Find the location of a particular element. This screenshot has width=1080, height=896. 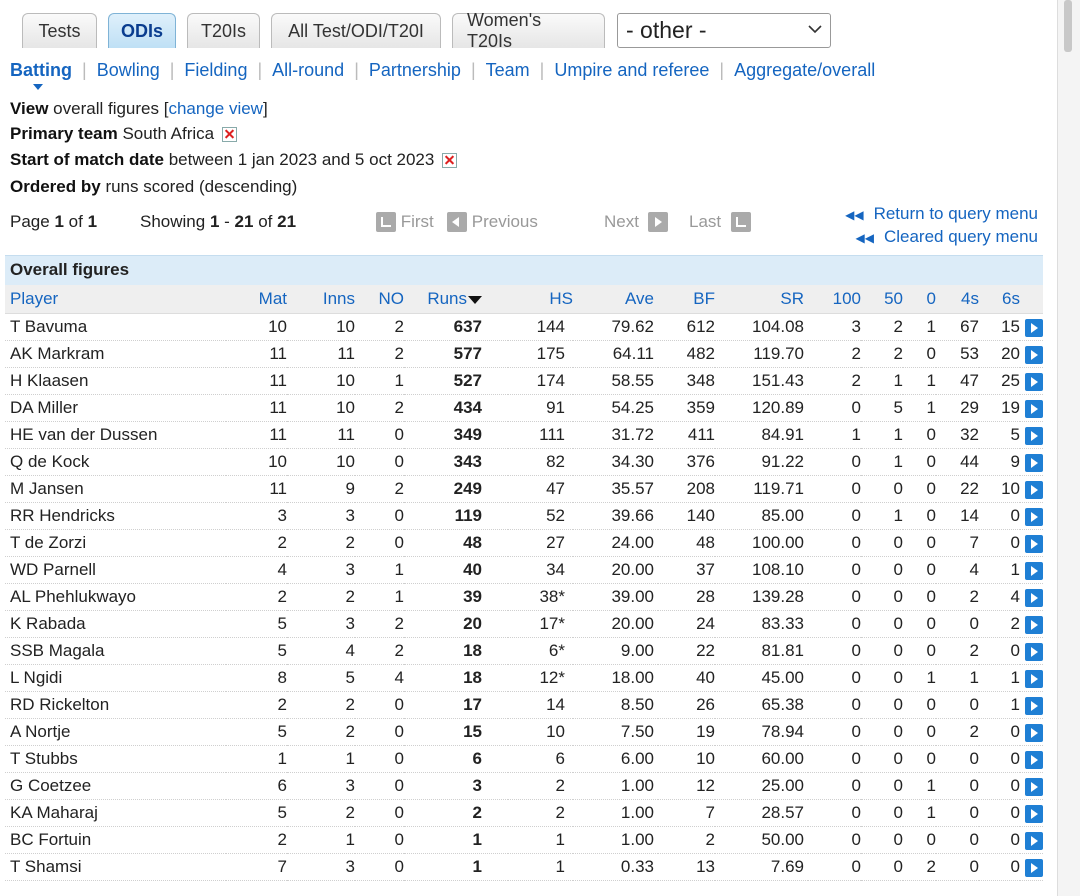

nav-team: Team is located at coordinates (508, 70).